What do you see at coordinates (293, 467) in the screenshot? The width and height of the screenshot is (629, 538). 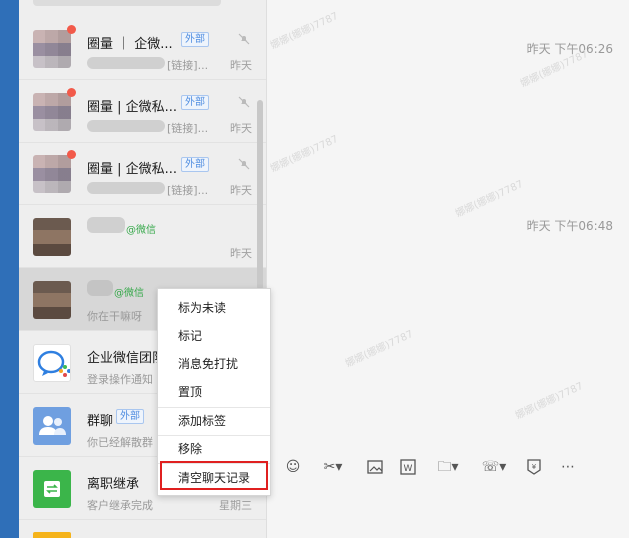 I see `emoji-icon: ☺` at bounding box center [293, 467].